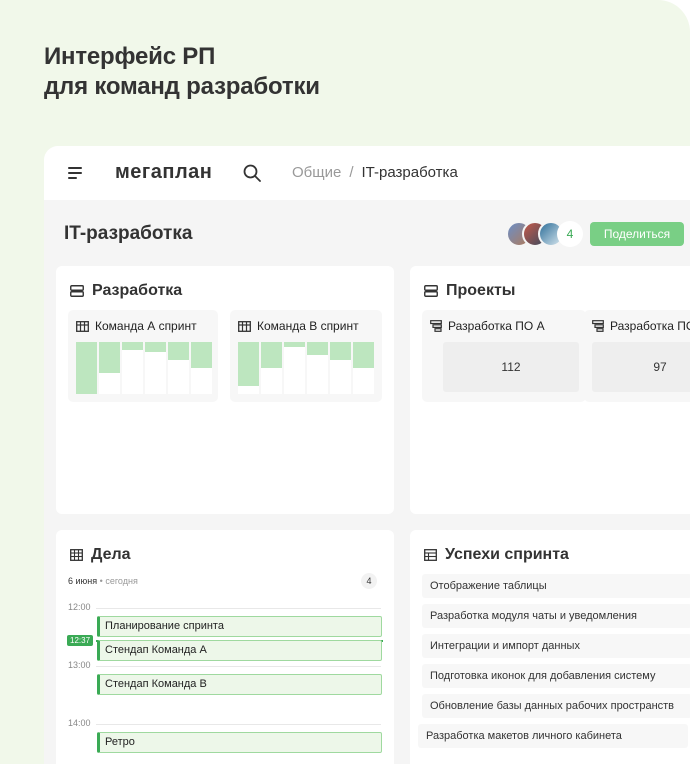 The height and width of the screenshot is (764, 690). What do you see at coordinates (128, 233) in the screenshot?
I see `page-title: IT-разработка` at bounding box center [128, 233].